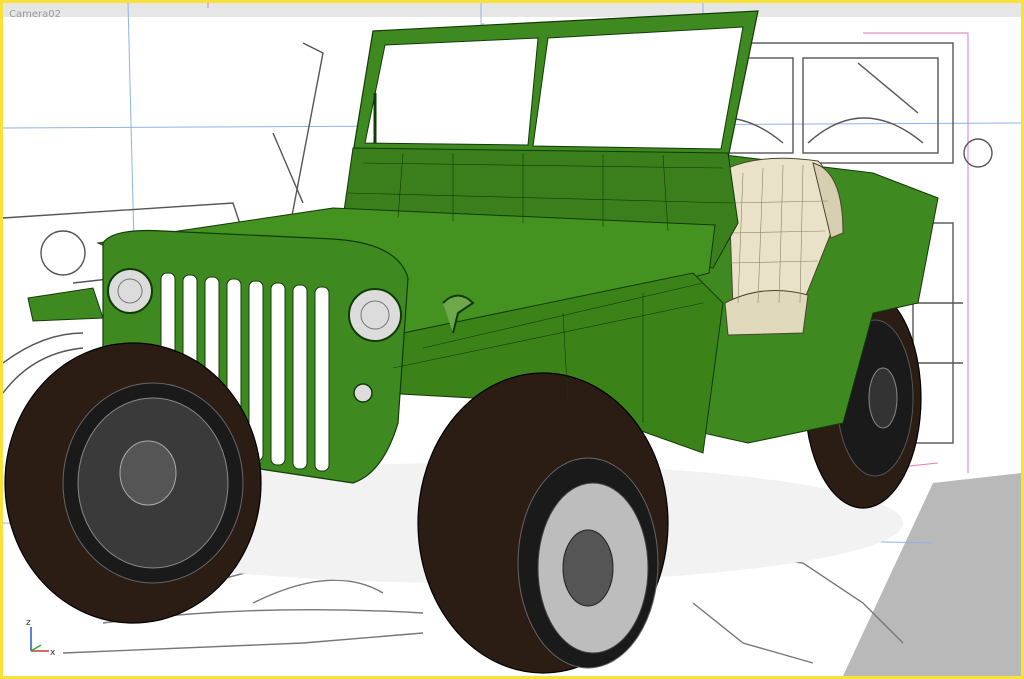 The width and height of the screenshot is (1024, 679). Describe the element at coordinates (130, 291) in the screenshot. I see `headlight-left-icon` at that location.